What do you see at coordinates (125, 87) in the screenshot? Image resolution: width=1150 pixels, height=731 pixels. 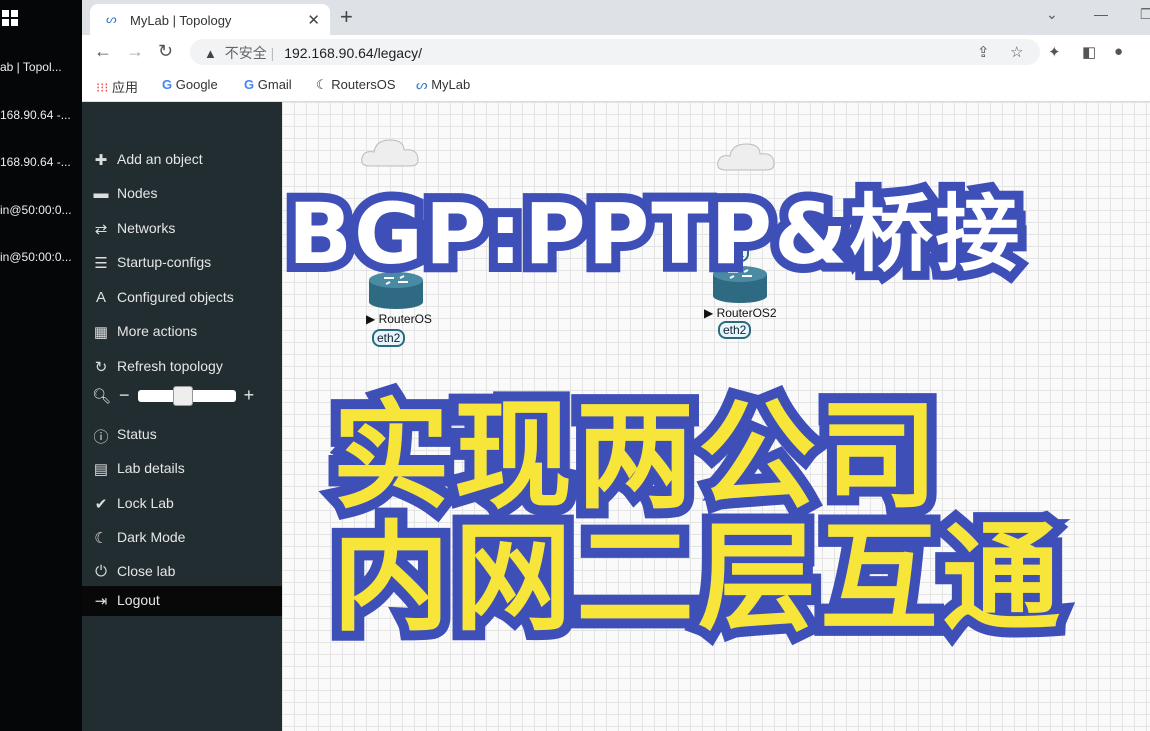 I see `bookmark-label: 应用` at bounding box center [125, 87].